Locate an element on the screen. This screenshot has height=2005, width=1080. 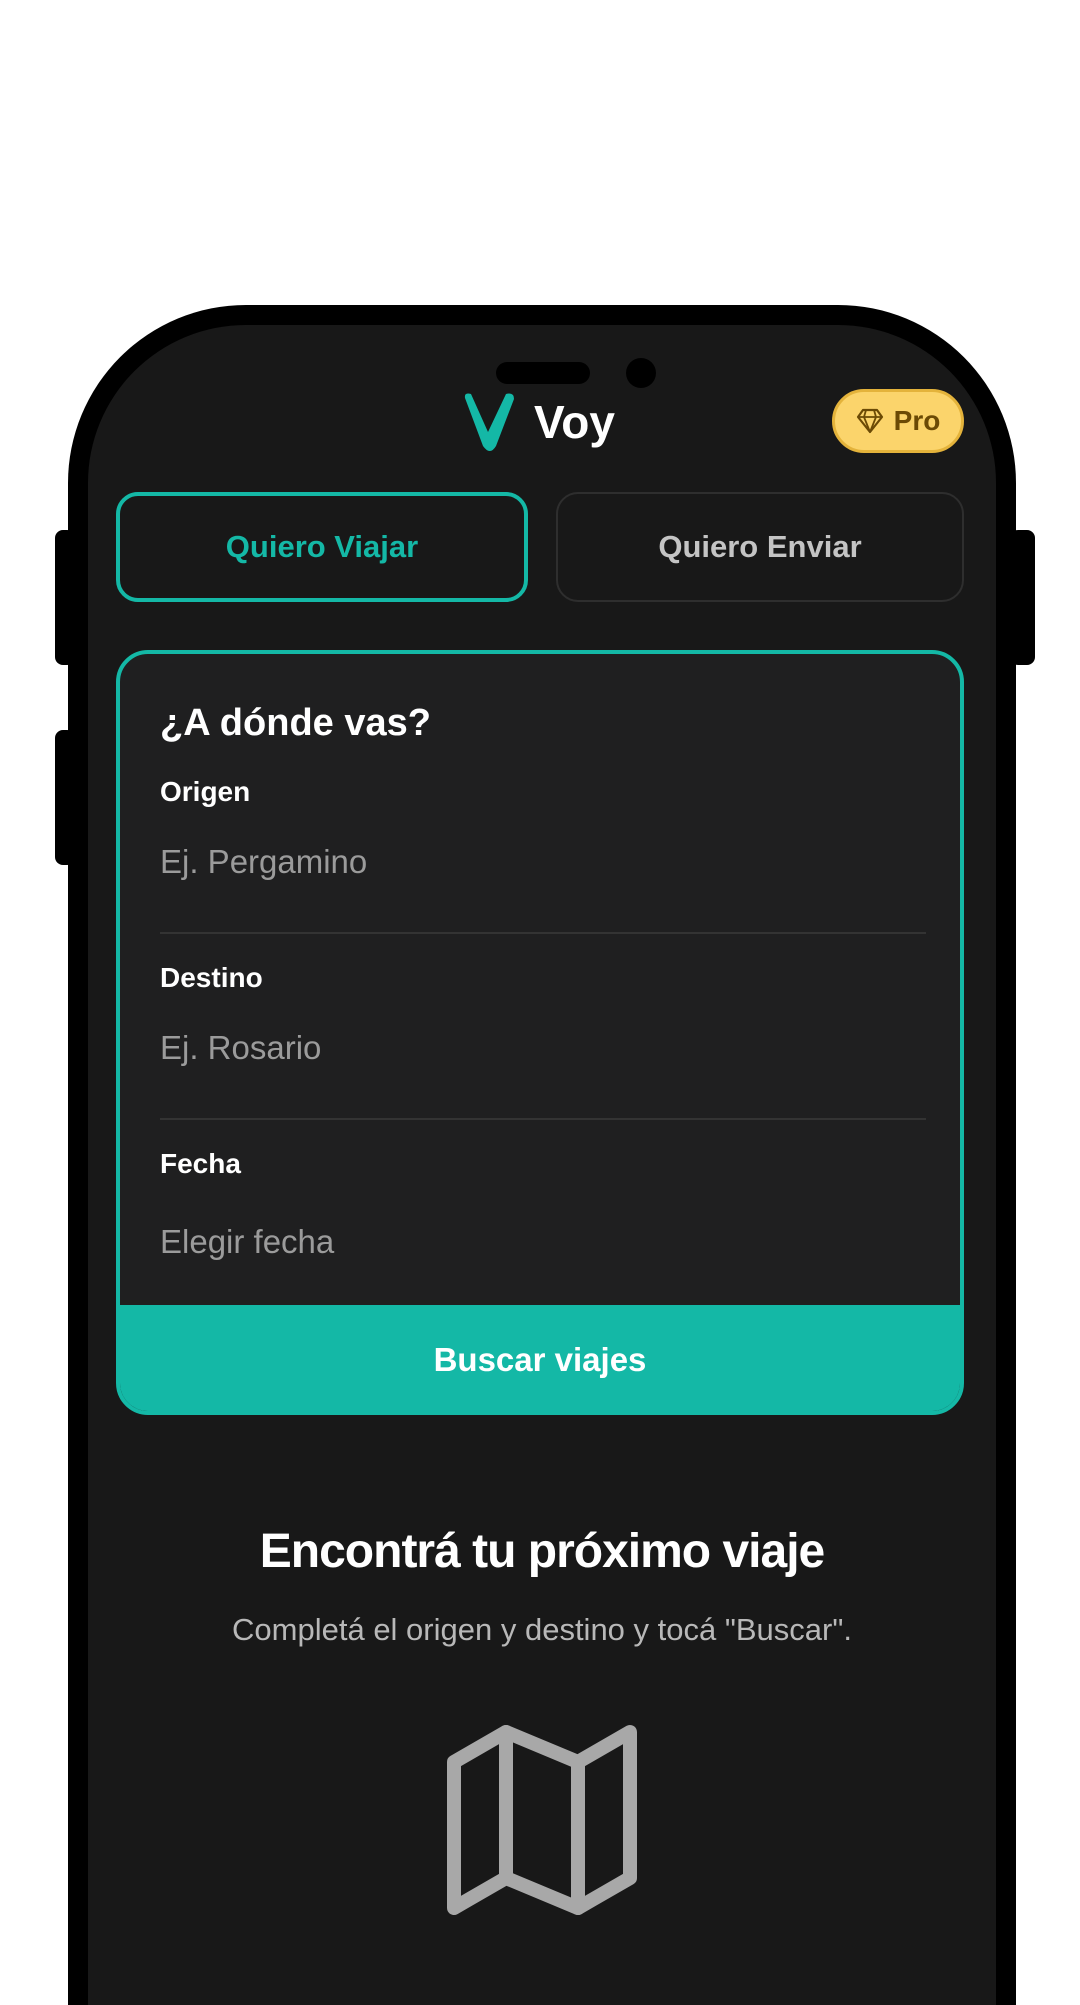
phone-volume-up-button is located at coordinates (65, 597).